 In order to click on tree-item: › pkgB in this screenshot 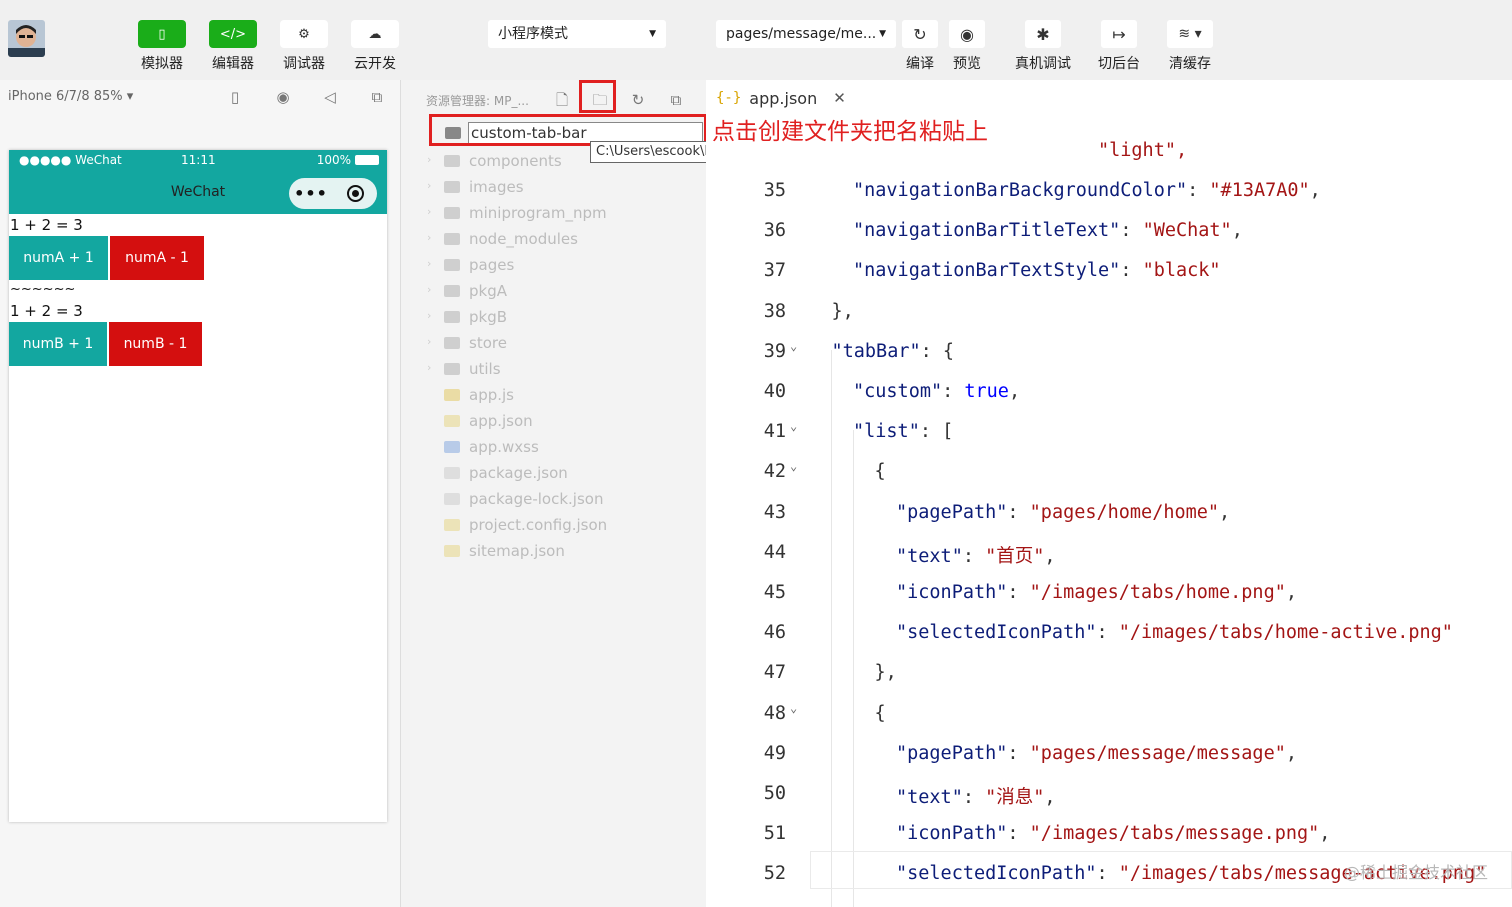, I will do `click(553, 318)`.